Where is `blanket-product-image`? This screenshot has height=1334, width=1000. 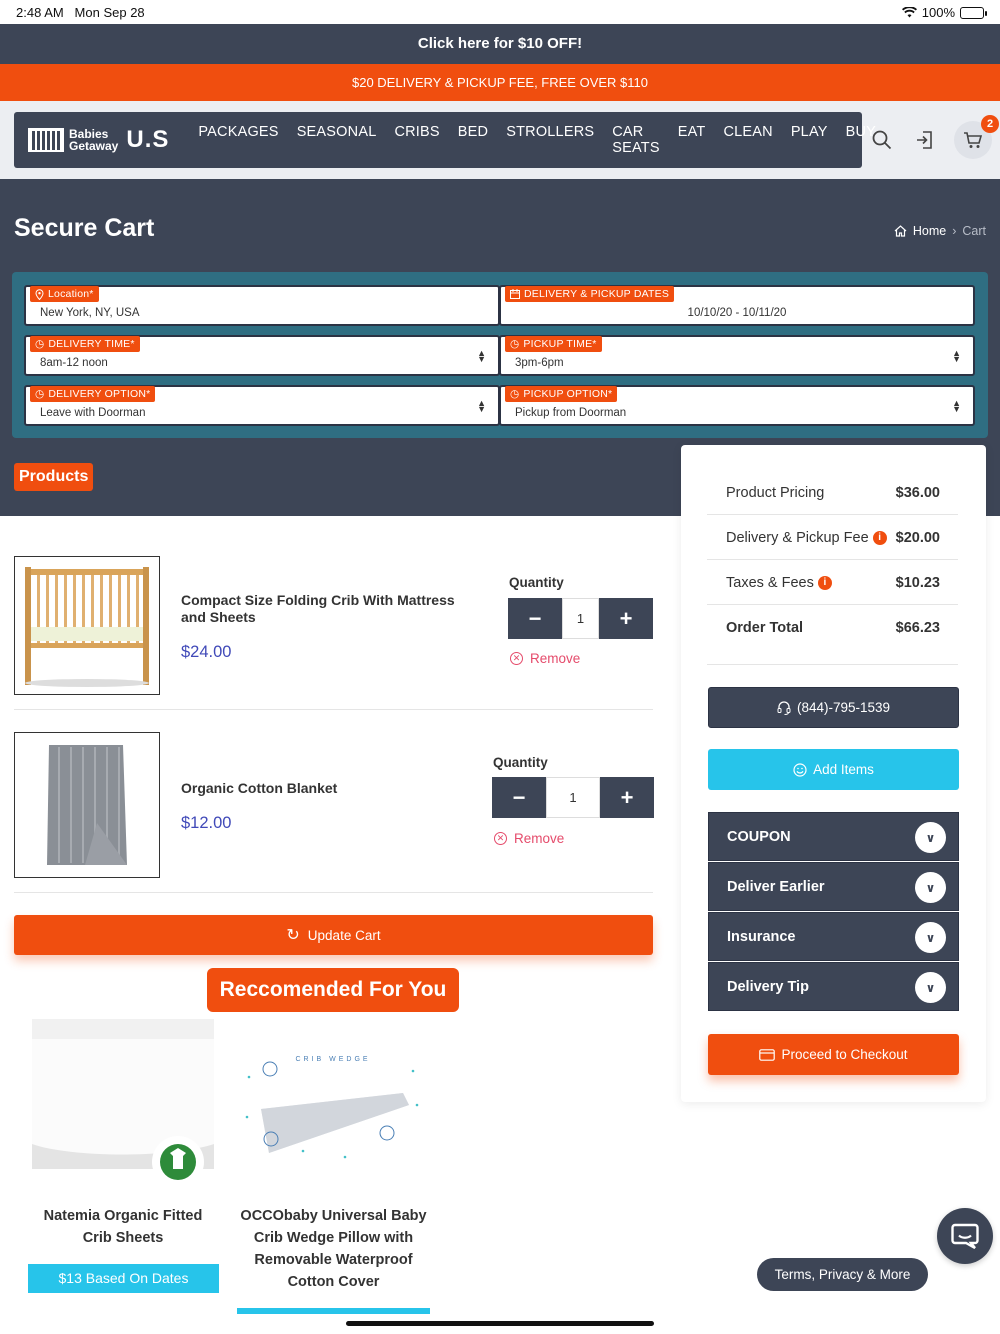 blanket-product-image is located at coordinates (87, 805).